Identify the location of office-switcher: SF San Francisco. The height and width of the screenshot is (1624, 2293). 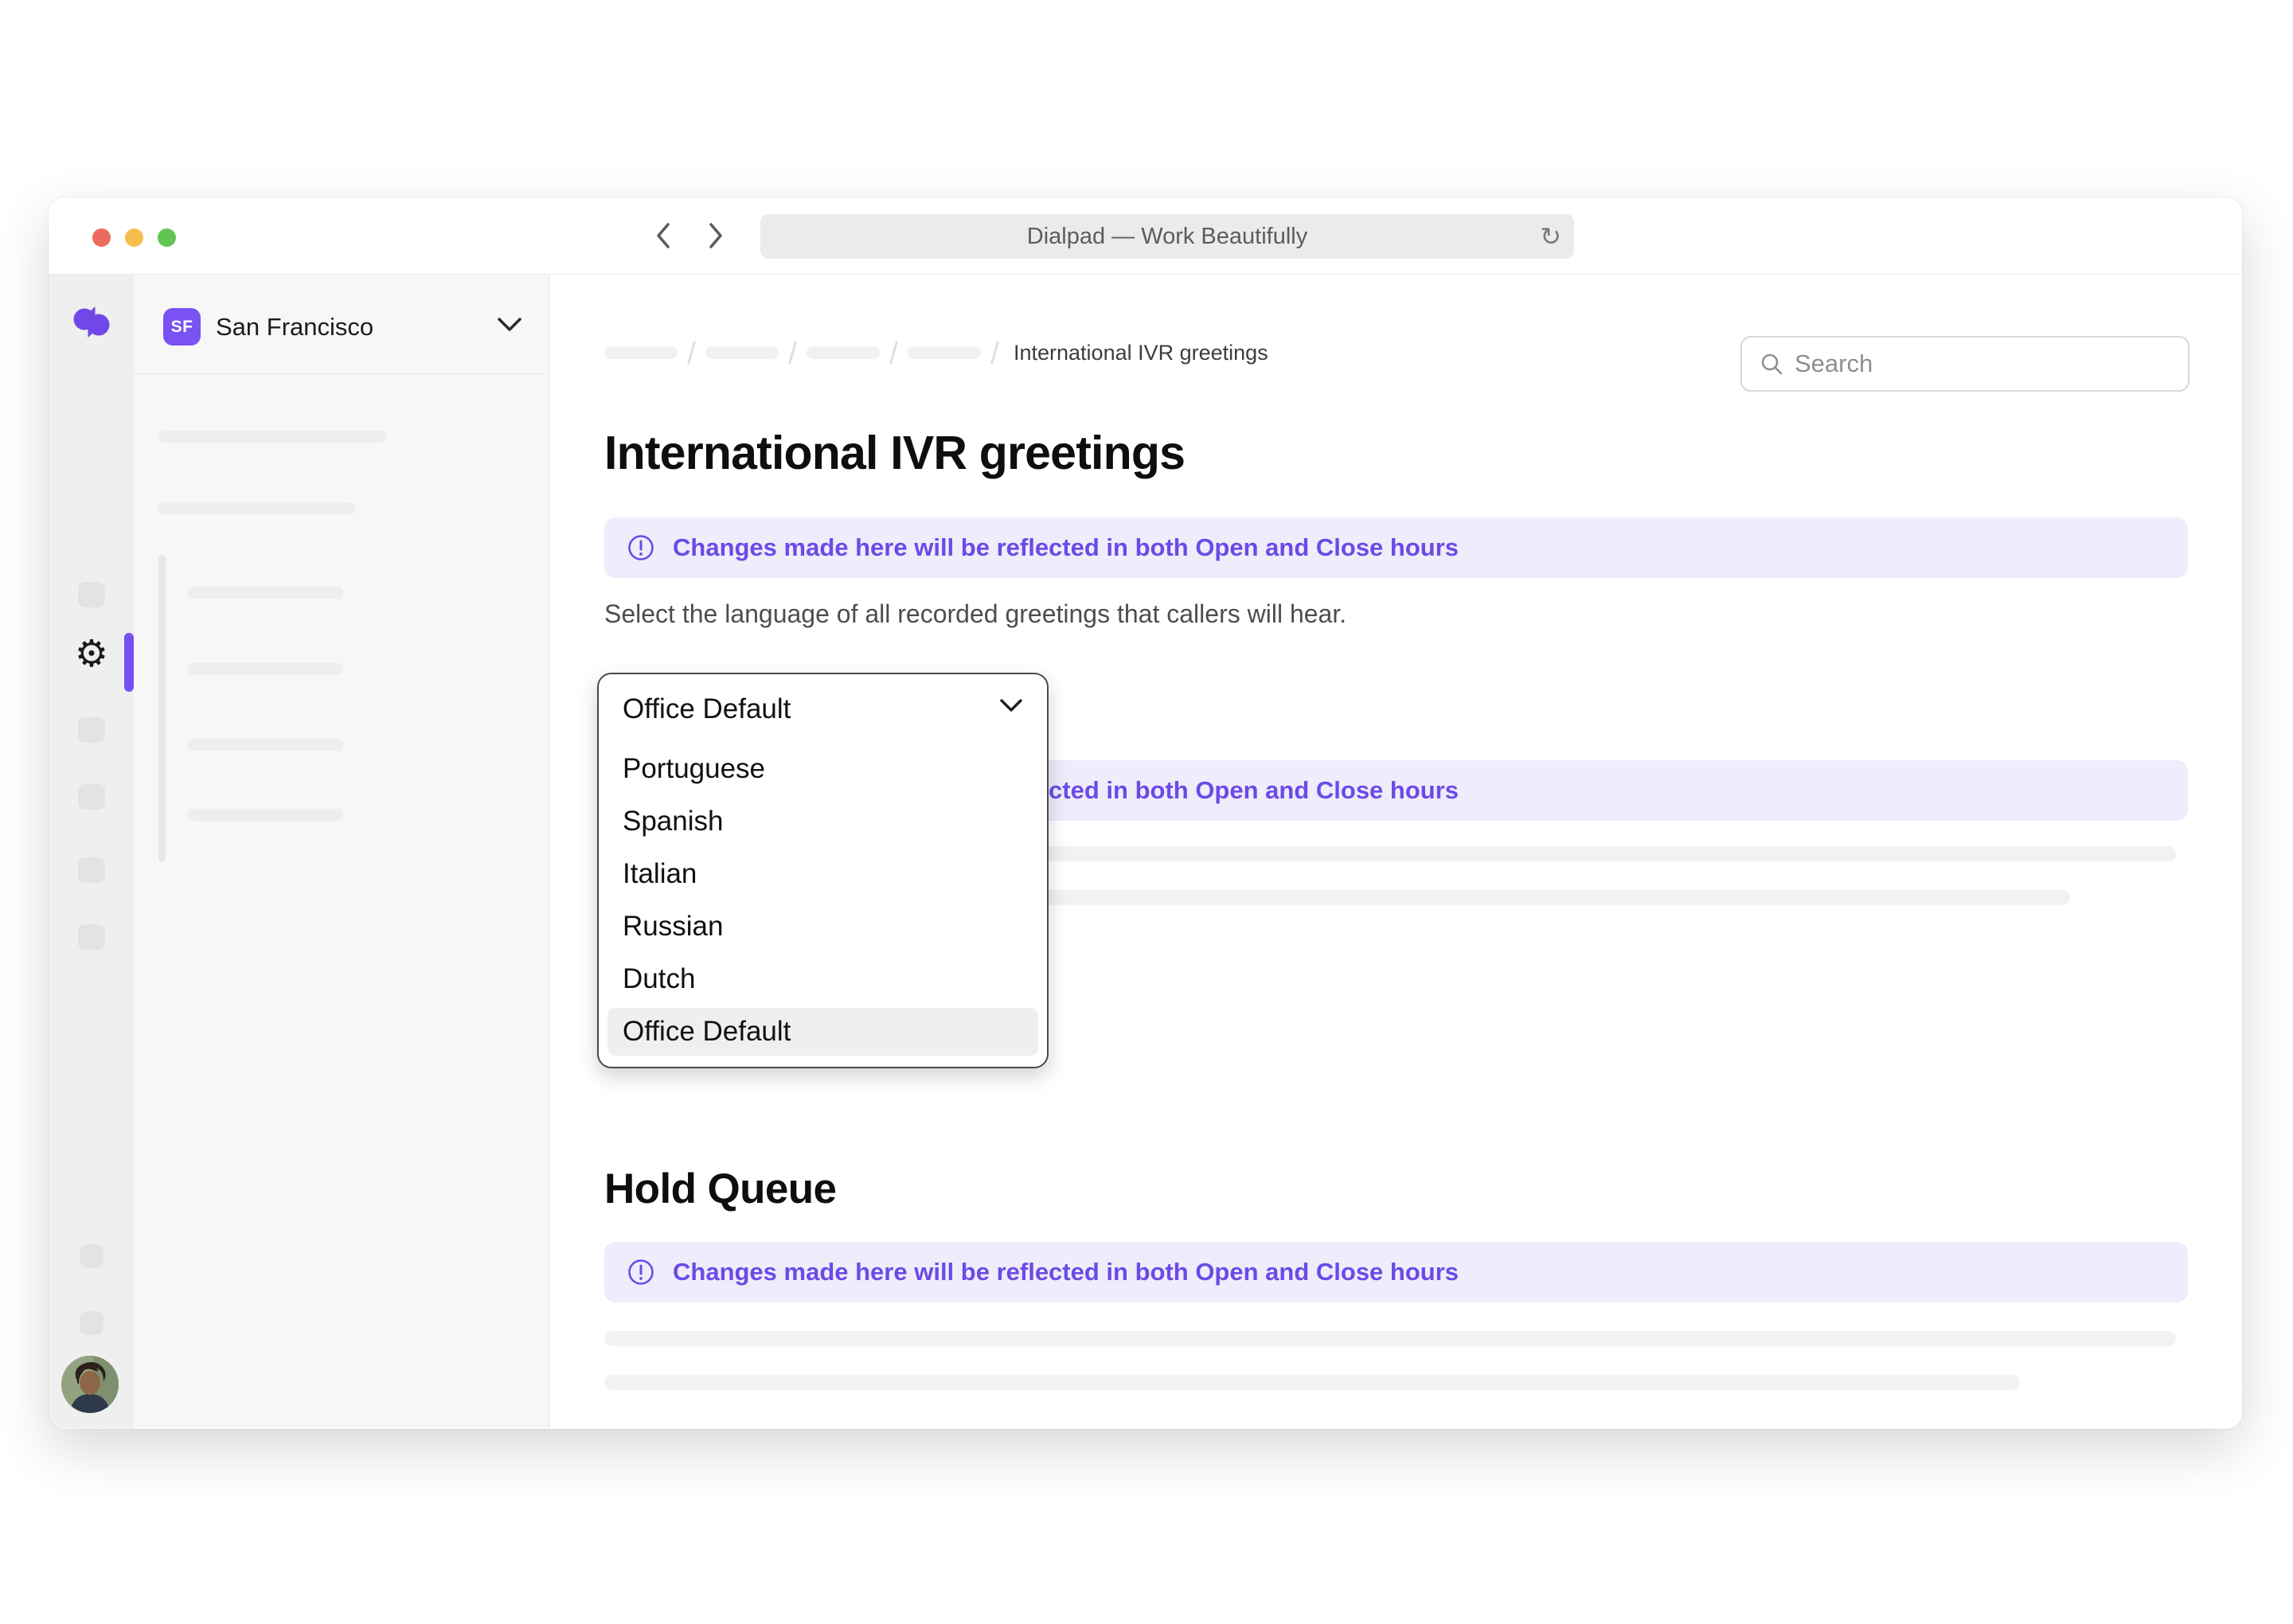
(341, 324).